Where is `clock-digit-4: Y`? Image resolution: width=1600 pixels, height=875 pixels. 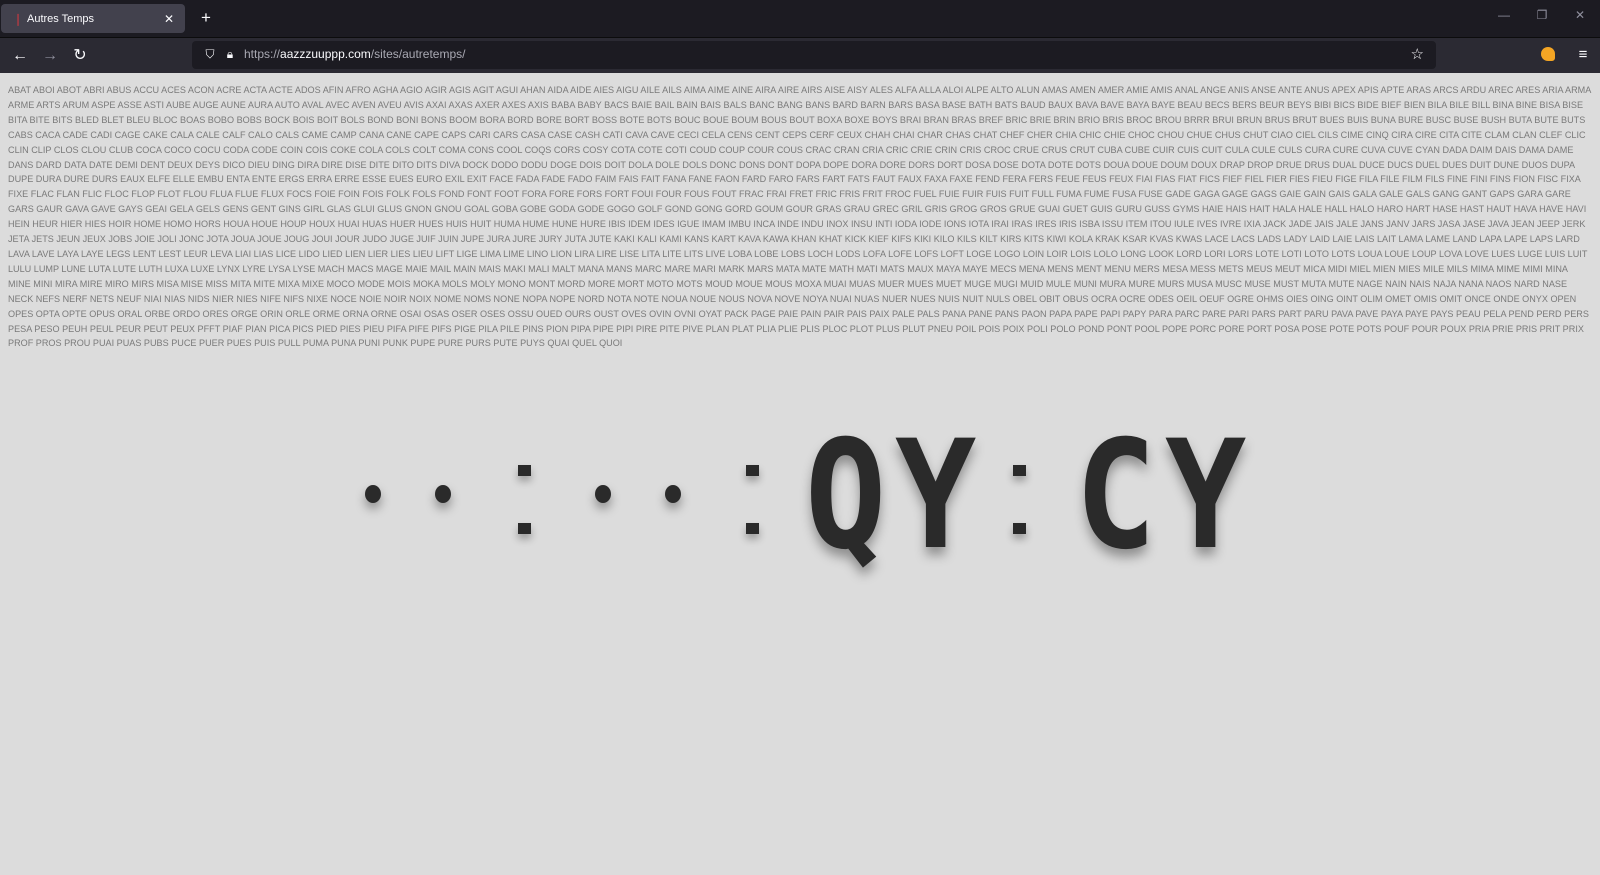
clock-digit-4: Y is located at coordinates (1206, 496).